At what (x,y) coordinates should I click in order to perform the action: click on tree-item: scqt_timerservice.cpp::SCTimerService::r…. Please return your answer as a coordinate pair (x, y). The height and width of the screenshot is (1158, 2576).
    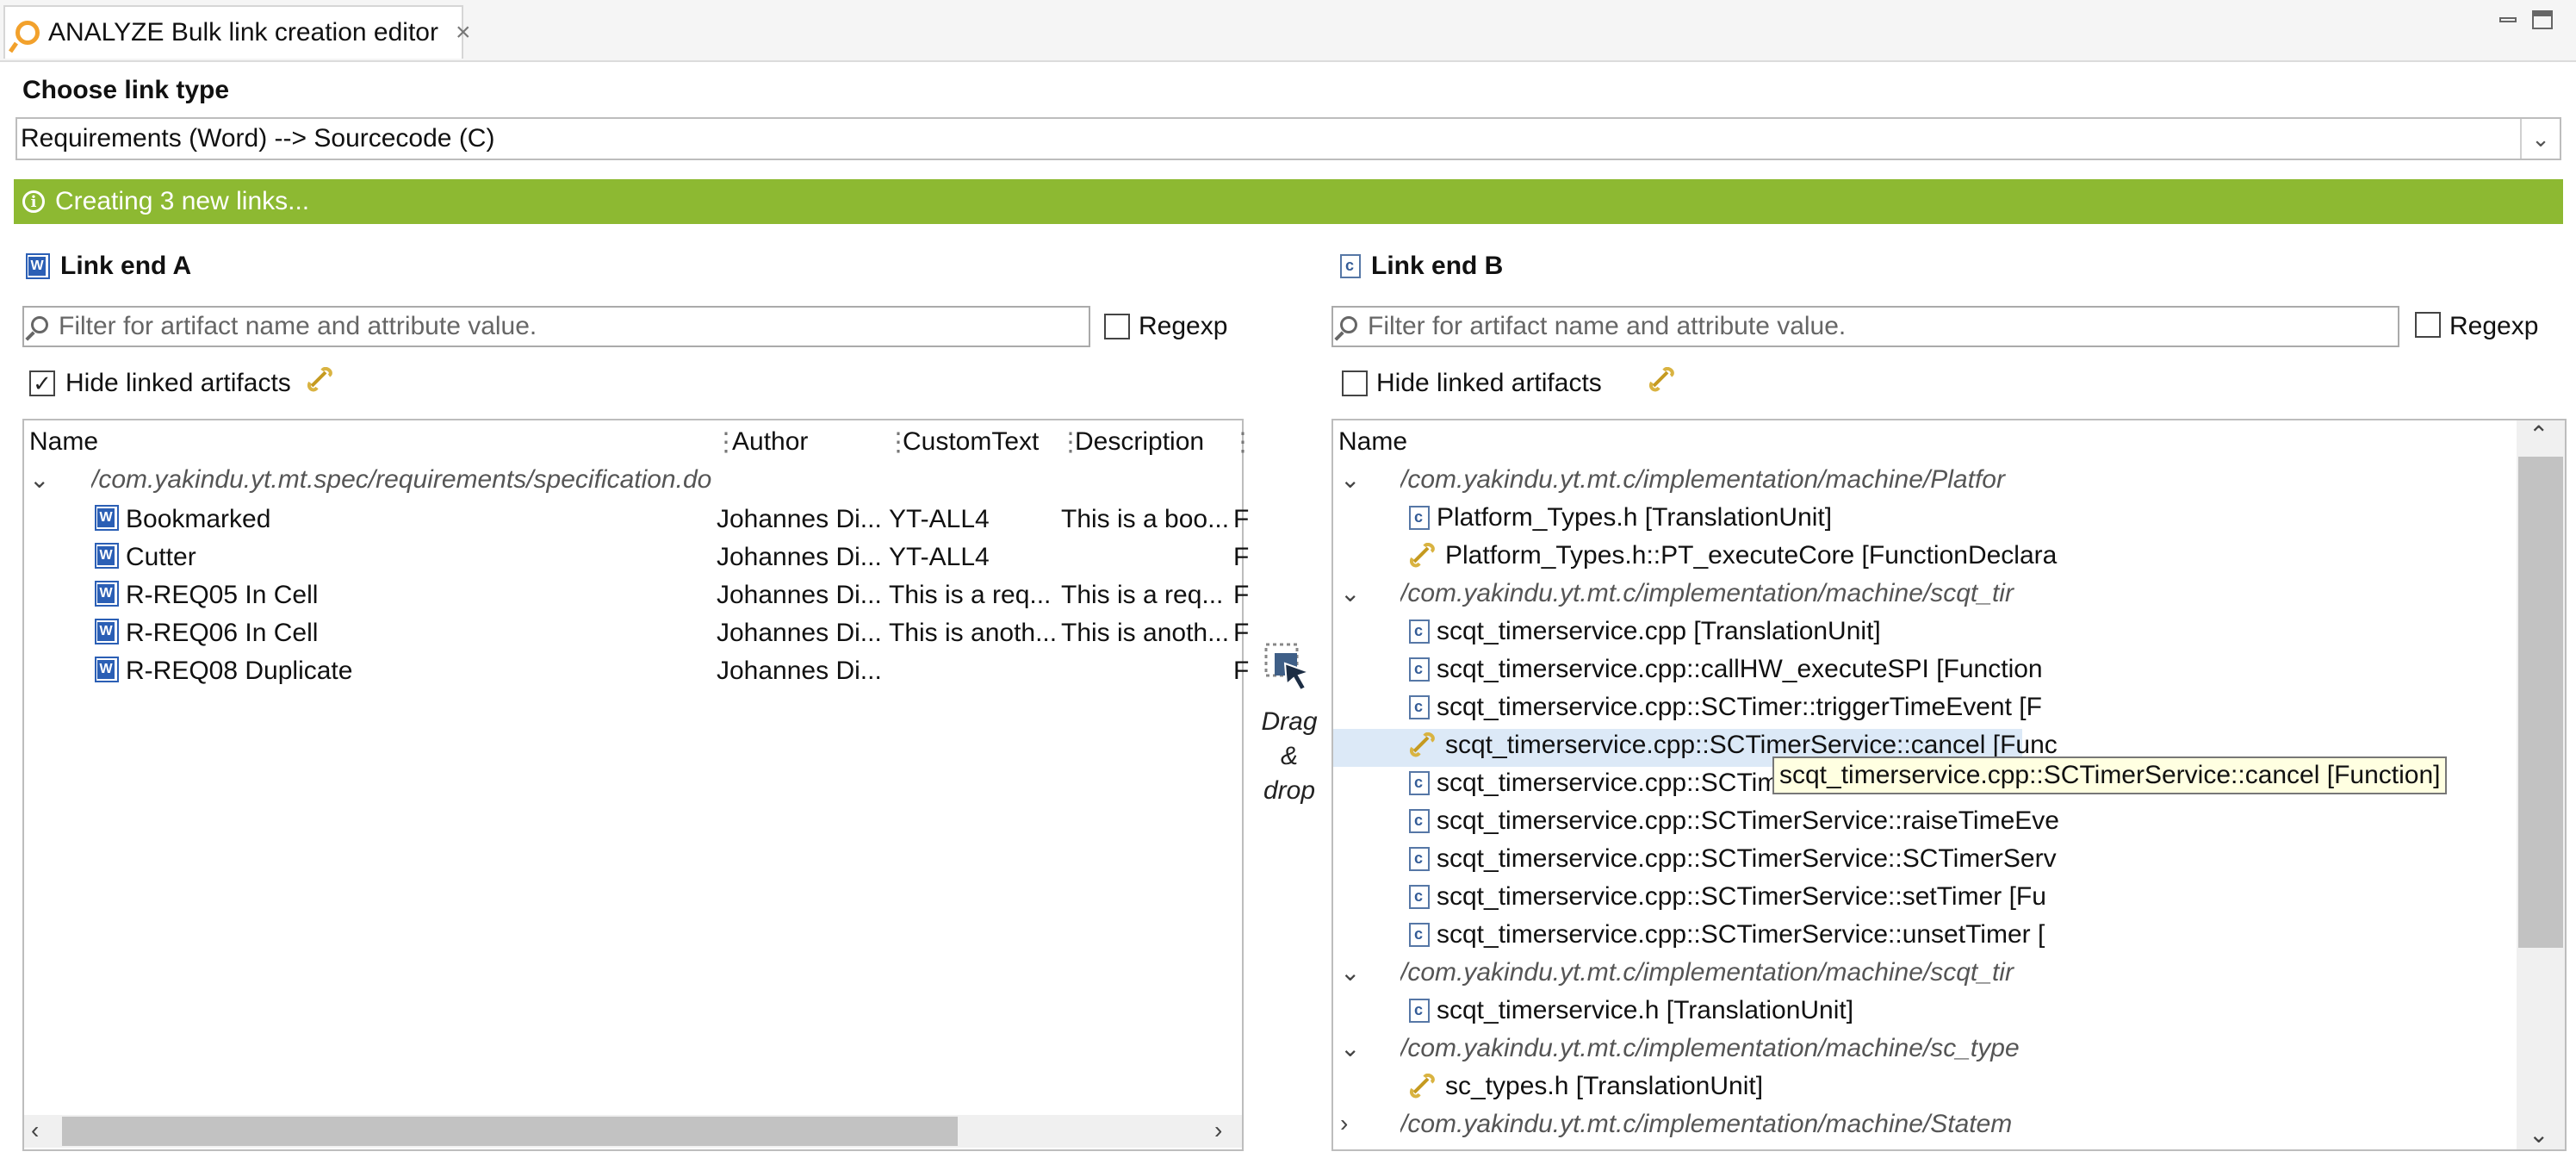
    Looking at the image, I should click on (1734, 821).